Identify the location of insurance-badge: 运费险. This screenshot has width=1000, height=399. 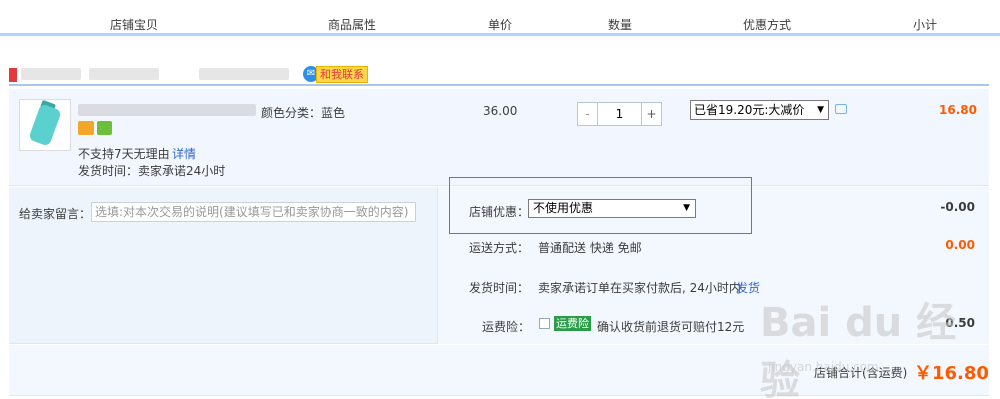
(572, 323).